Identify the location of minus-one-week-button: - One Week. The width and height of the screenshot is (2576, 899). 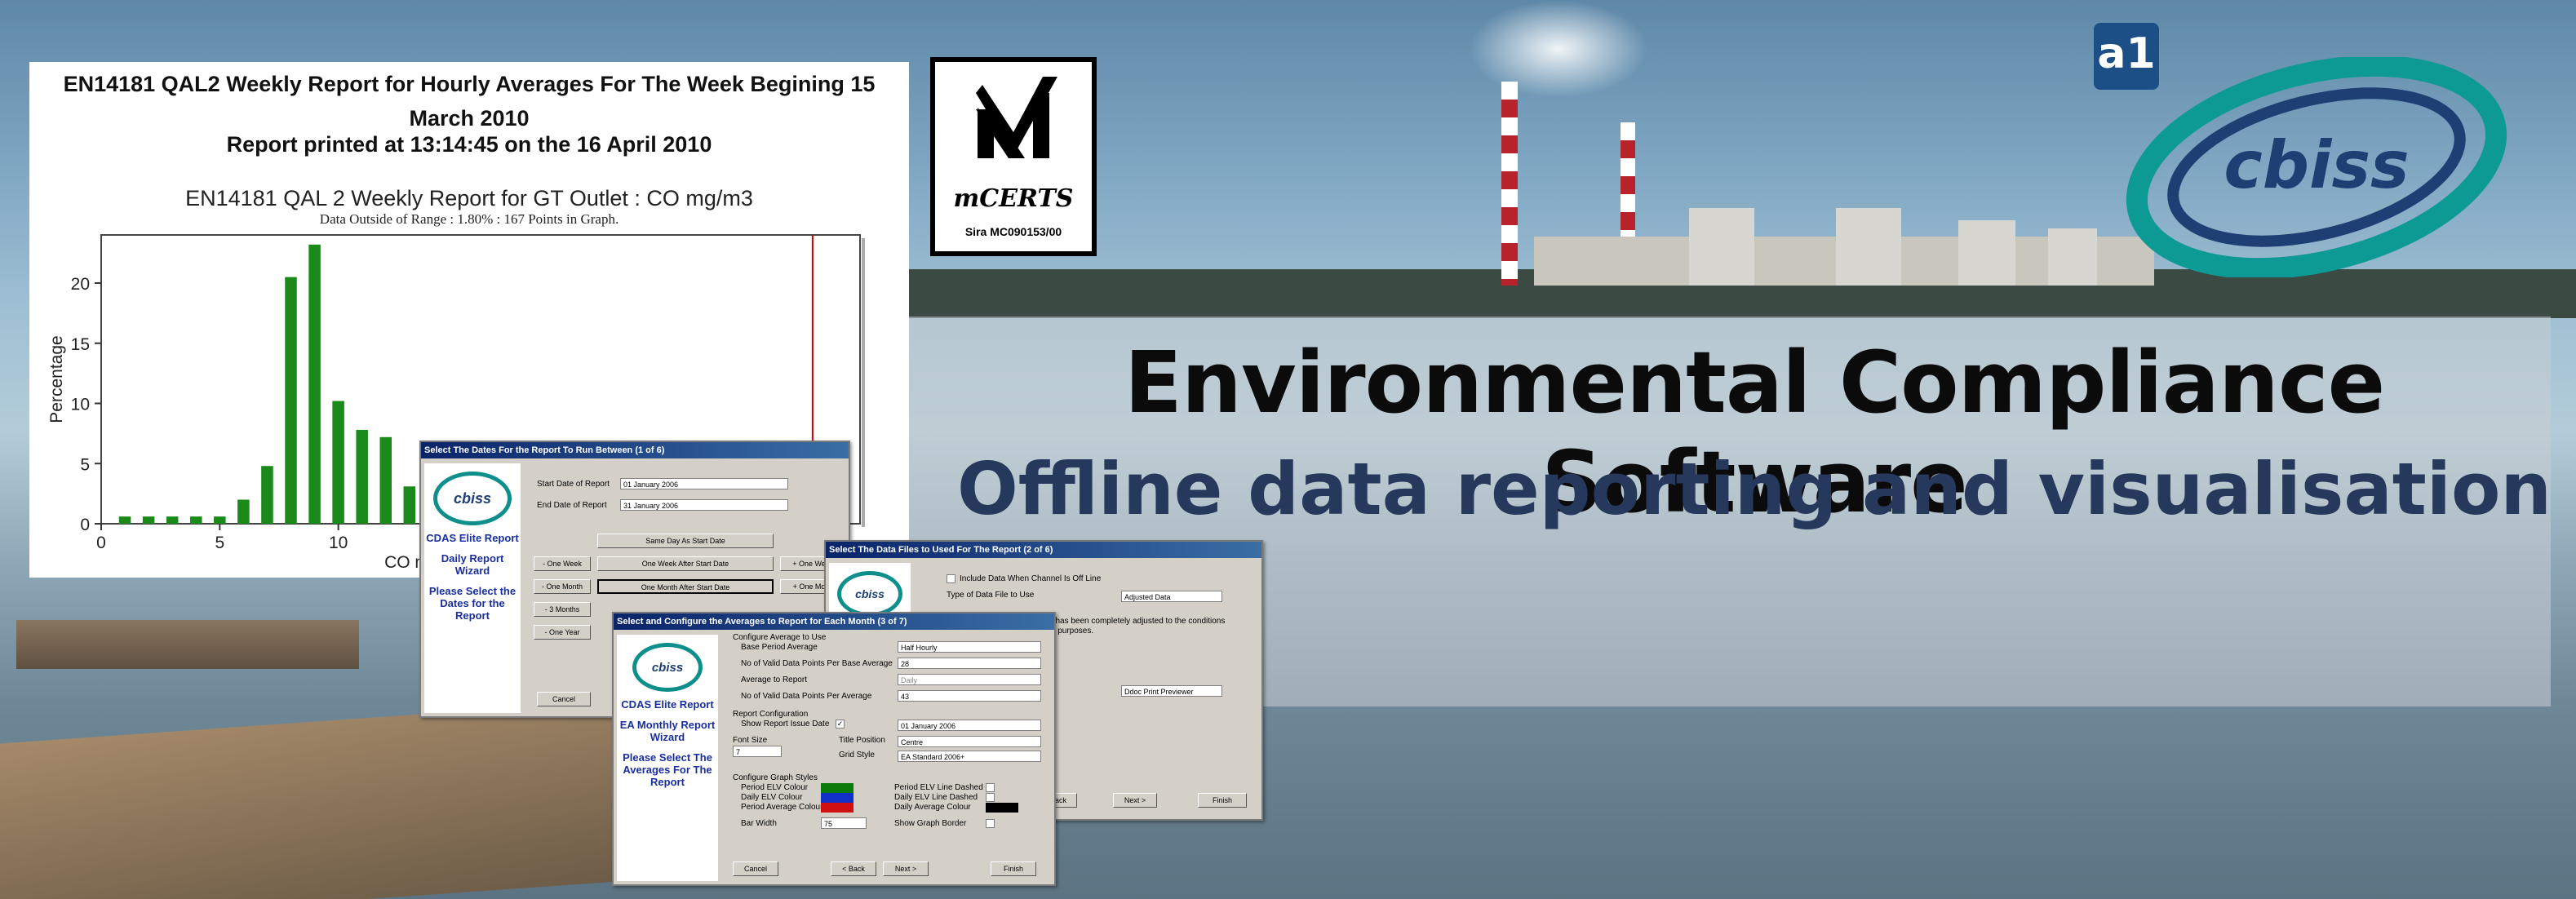
(562, 563).